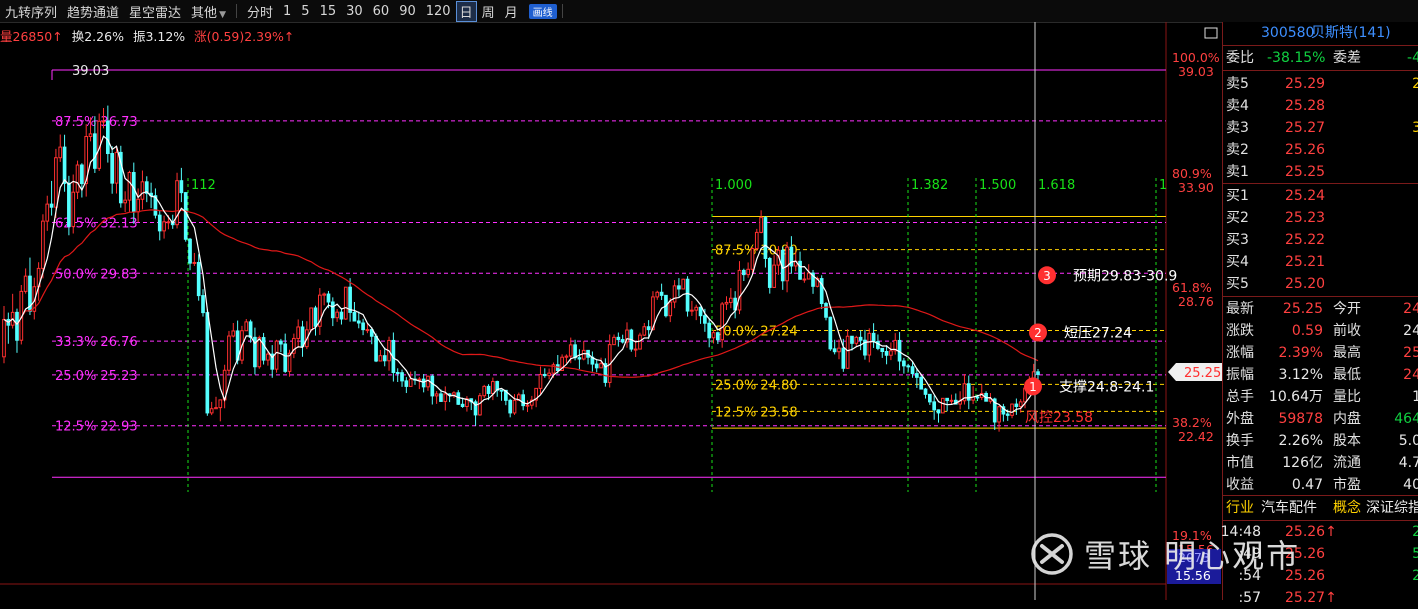  I want to click on axis-price-label: 33.90, so click(1196, 187).